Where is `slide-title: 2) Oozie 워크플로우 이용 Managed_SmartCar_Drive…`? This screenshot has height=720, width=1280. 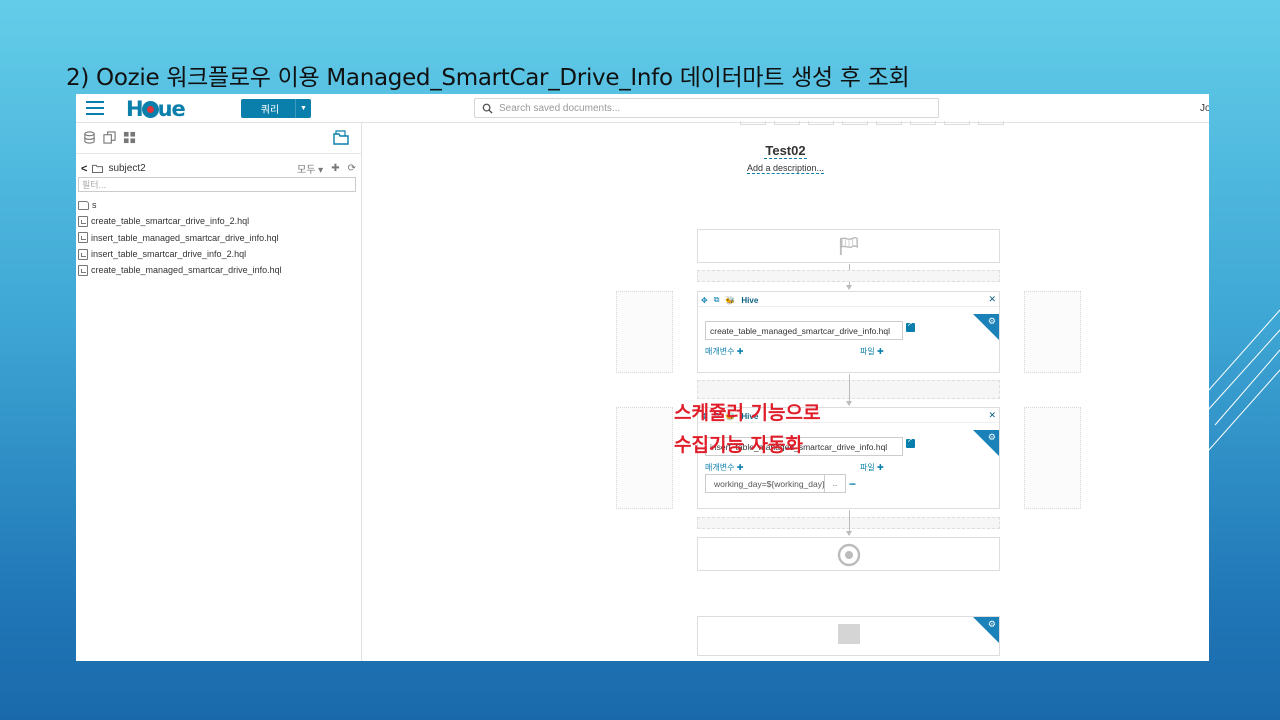
slide-title: 2) Oozie 워크플로우 이용 Managed_SmartCar_Drive… is located at coordinates (488, 78).